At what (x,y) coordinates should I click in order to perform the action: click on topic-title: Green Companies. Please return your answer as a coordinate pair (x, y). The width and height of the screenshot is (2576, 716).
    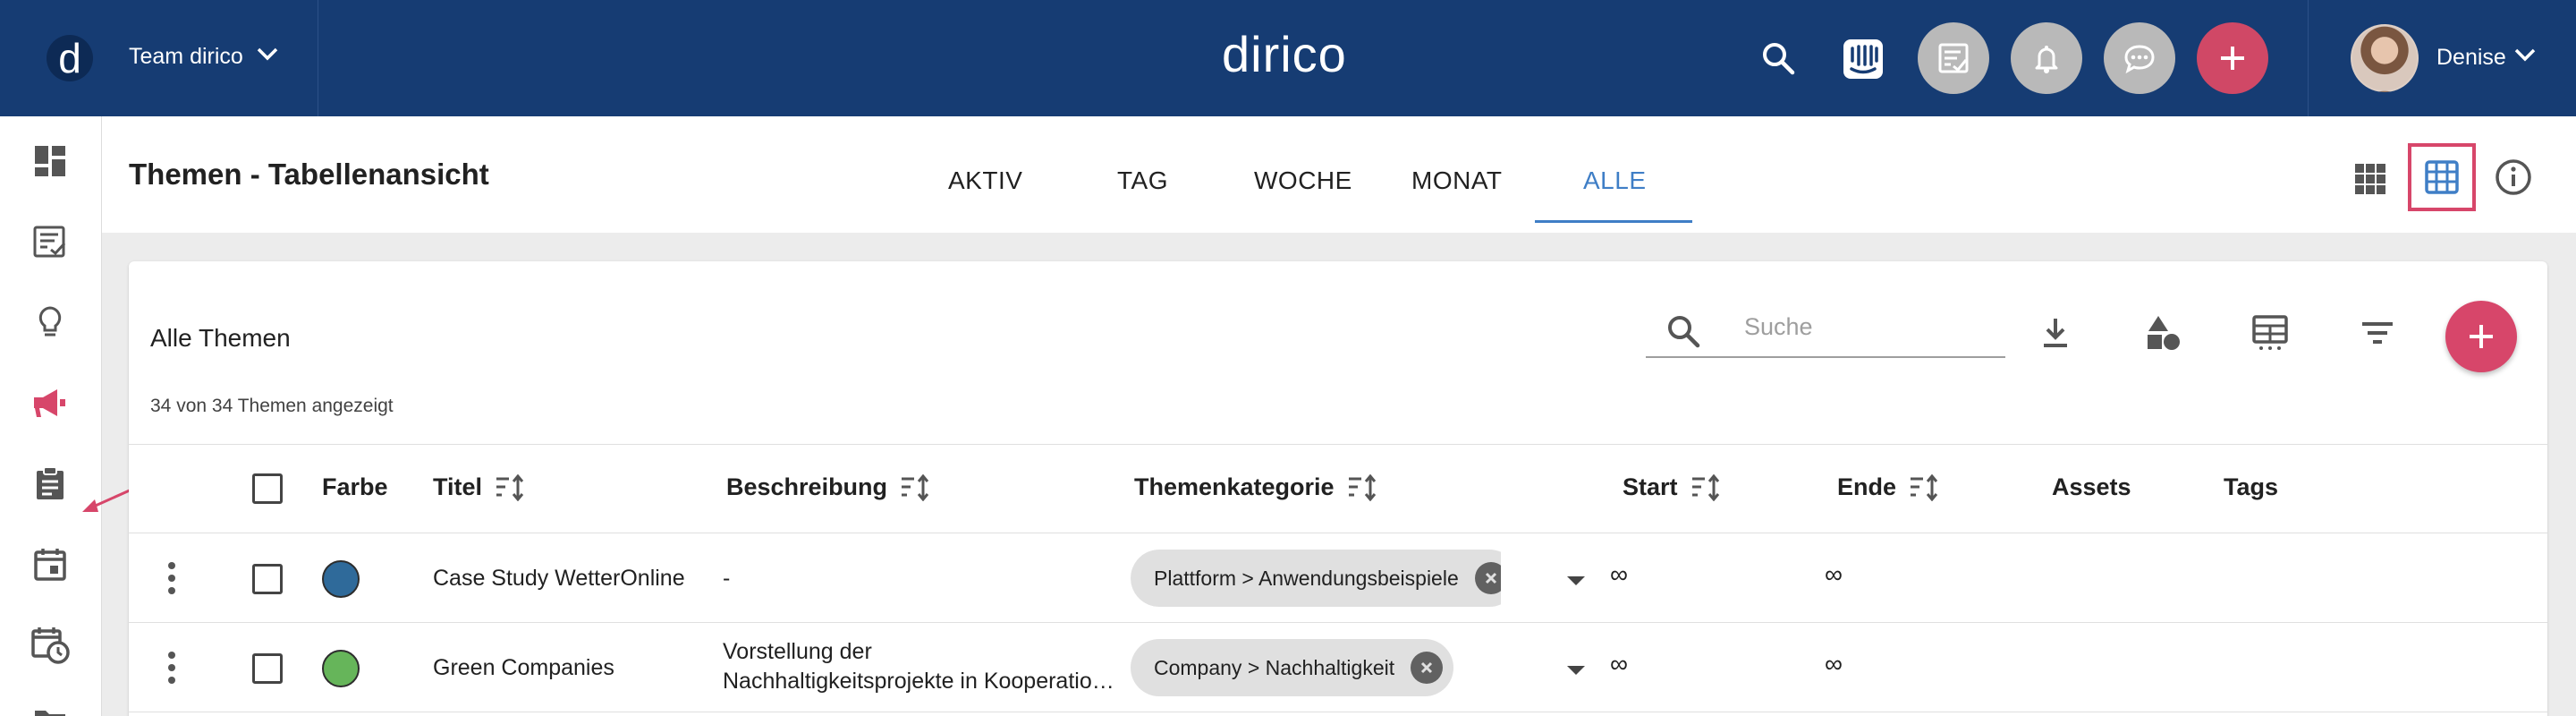
    Looking at the image, I should click on (523, 667).